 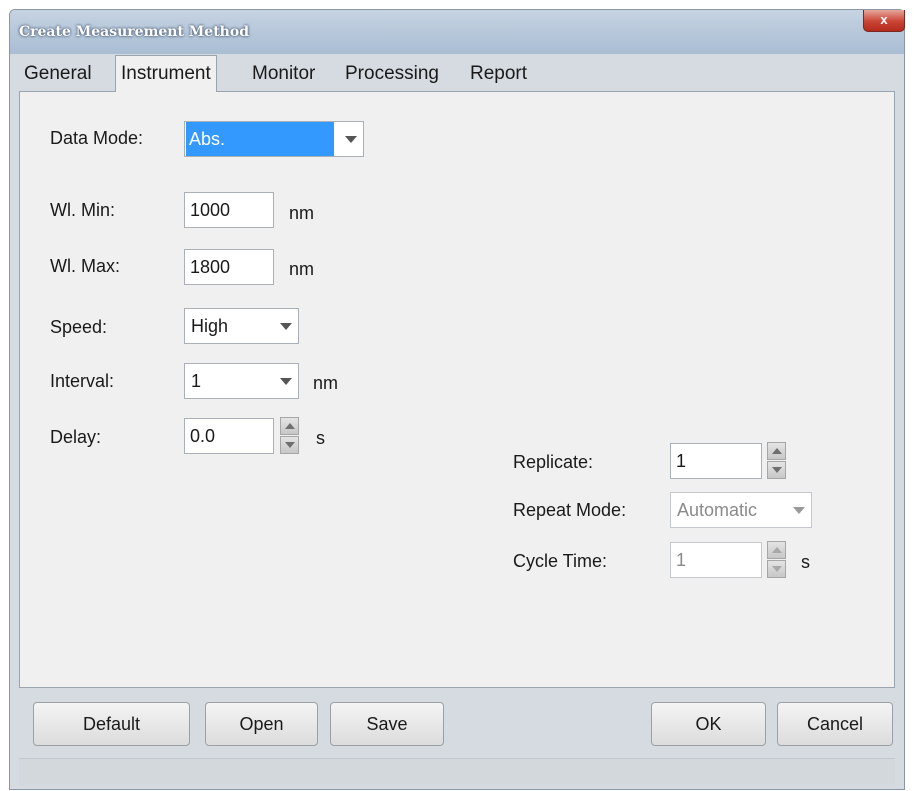 I want to click on replicate-label: Replicate:, so click(x=553, y=462).